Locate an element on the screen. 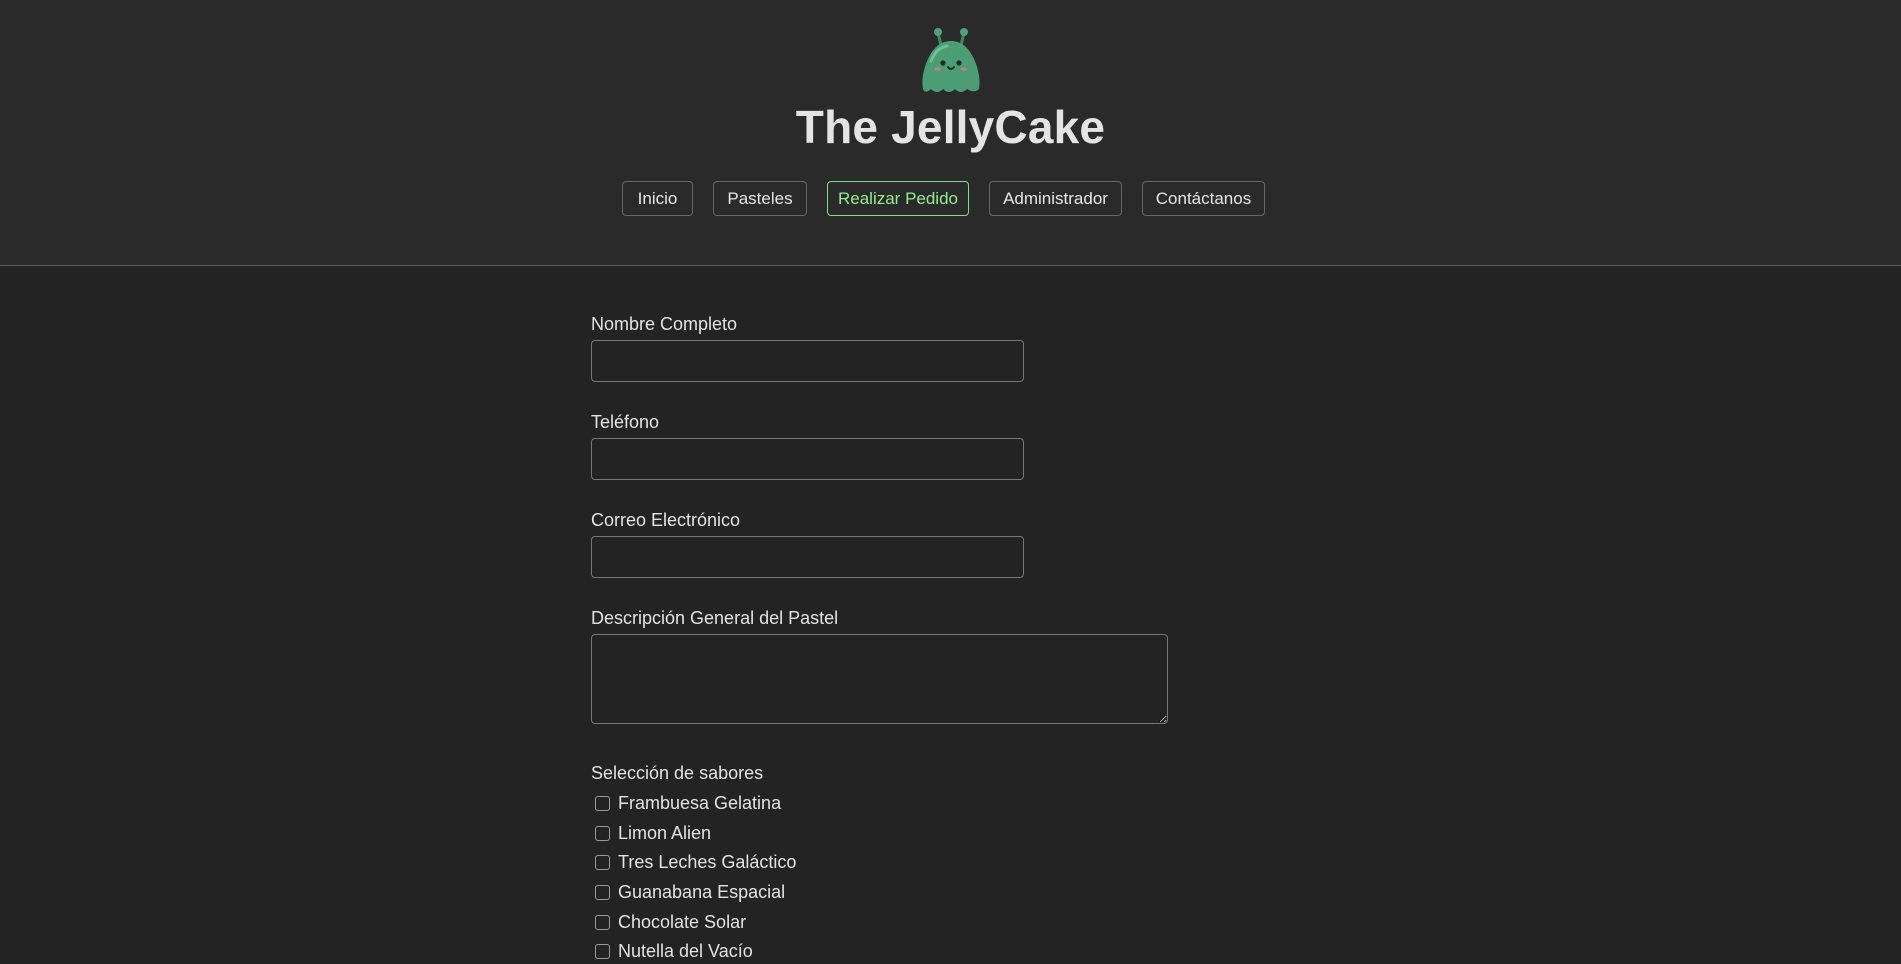 The width and height of the screenshot is (1901, 964). flavor-option: Frambuesa Gelatina is located at coordinates (688, 803).